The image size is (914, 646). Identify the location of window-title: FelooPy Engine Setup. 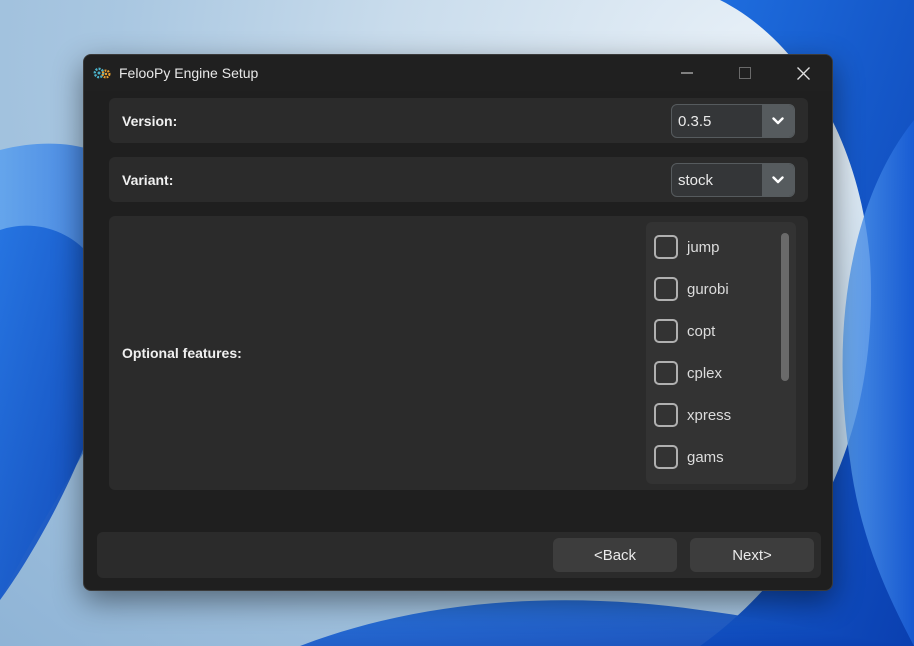
(189, 73).